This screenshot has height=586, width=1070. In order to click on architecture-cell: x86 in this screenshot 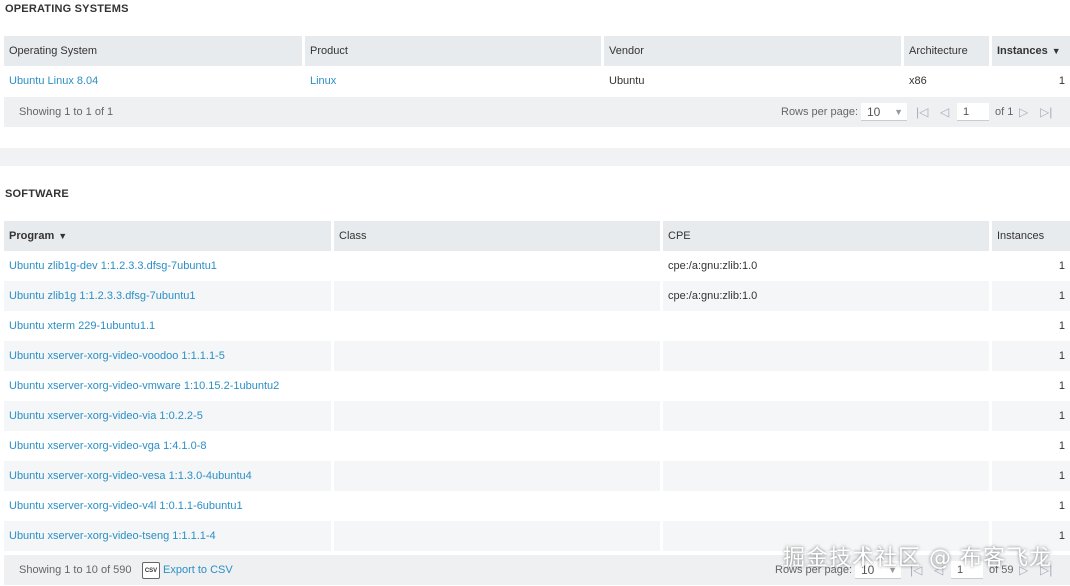, I will do `click(918, 81)`.